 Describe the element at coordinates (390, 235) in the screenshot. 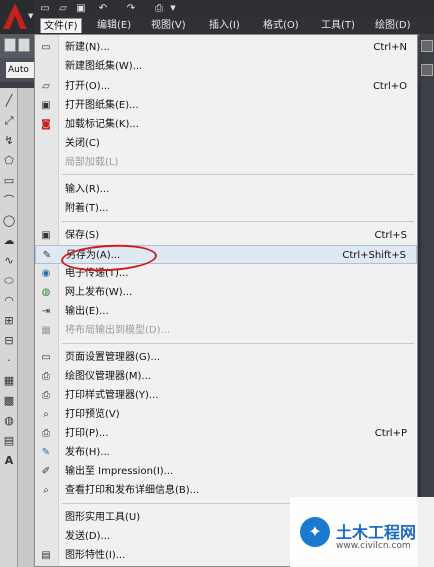

I see `menu-item-shortcut: Ctrl+S` at that location.